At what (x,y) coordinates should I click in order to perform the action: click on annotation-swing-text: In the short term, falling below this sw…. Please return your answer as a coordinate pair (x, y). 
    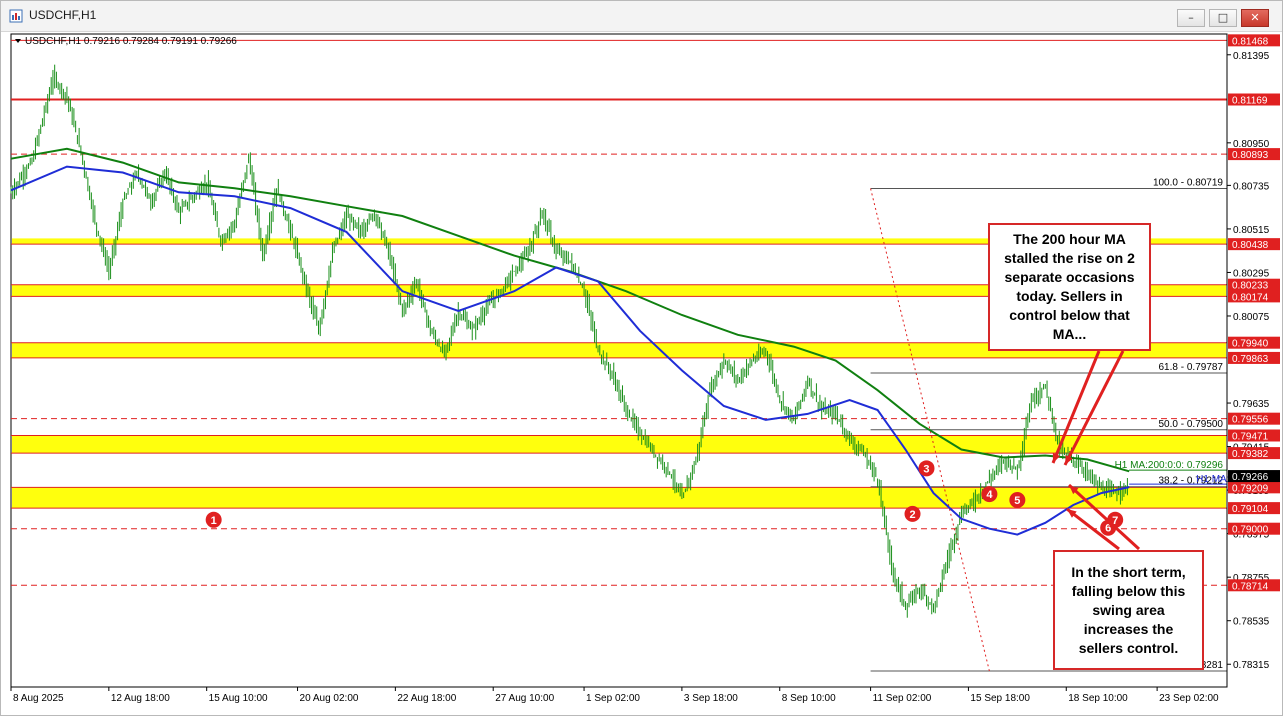
    Looking at the image, I should click on (1128, 609).